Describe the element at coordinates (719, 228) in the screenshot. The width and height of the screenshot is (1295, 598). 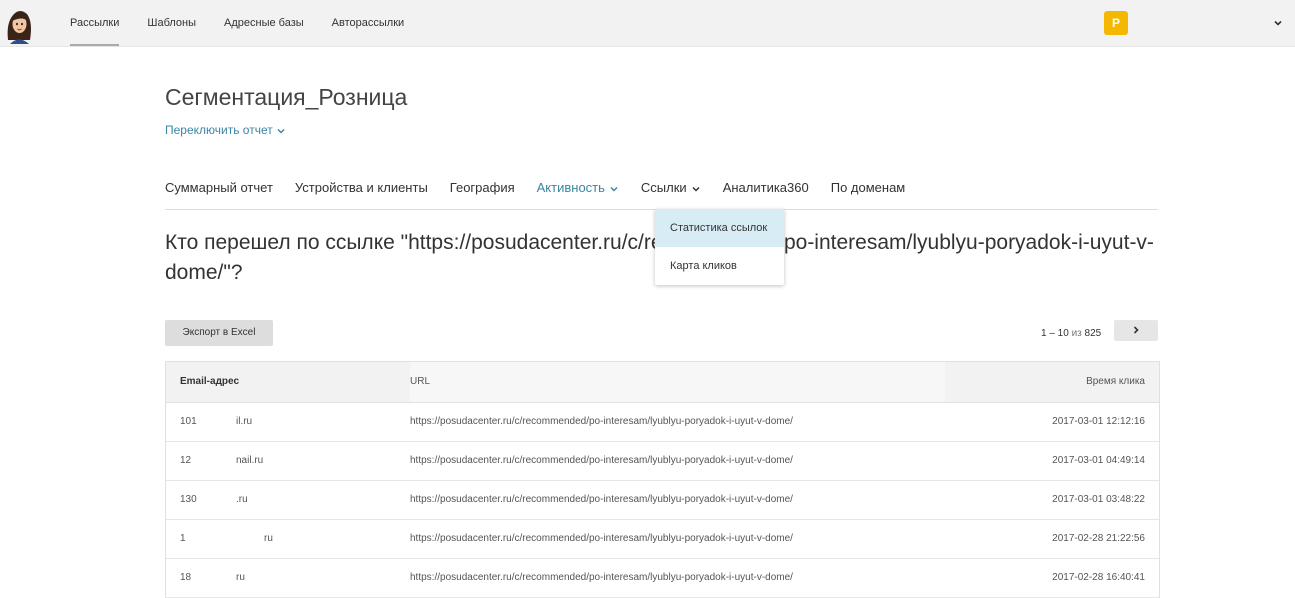
I see `menu-item-link-stats: Статистика ссылок` at that location.